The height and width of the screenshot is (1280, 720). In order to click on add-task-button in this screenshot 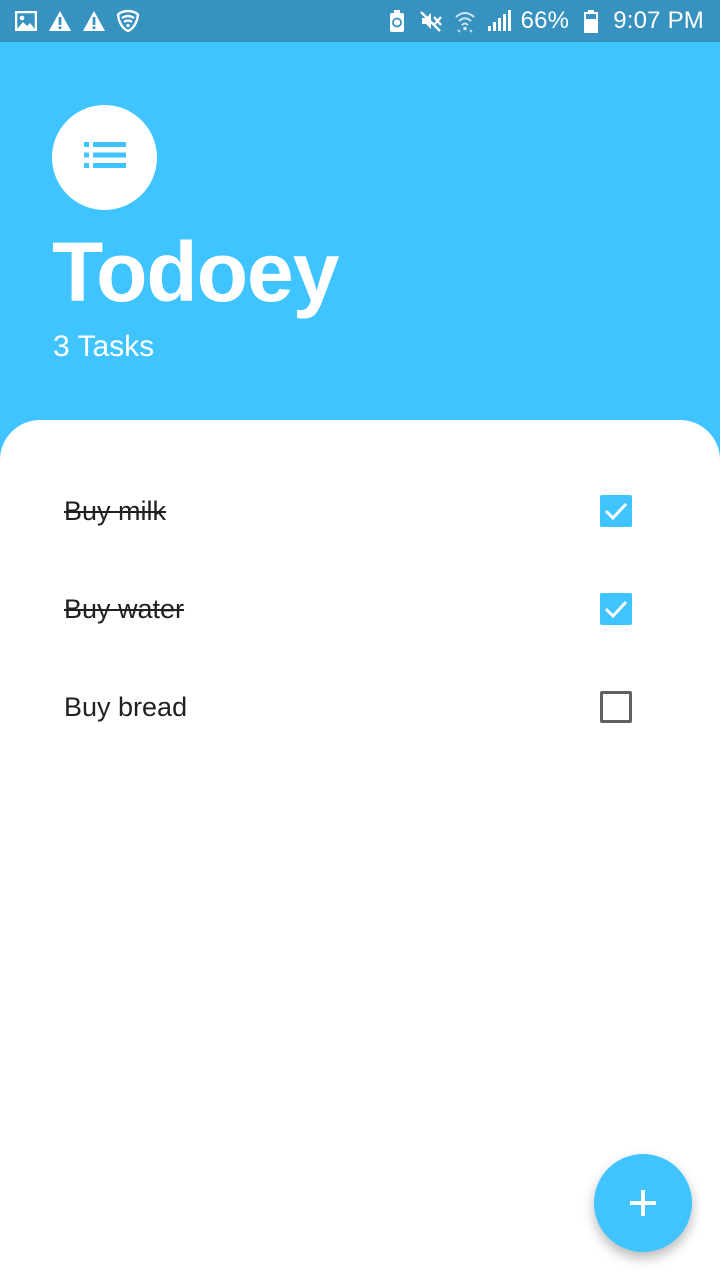, I will do `click(643, 1203)`.